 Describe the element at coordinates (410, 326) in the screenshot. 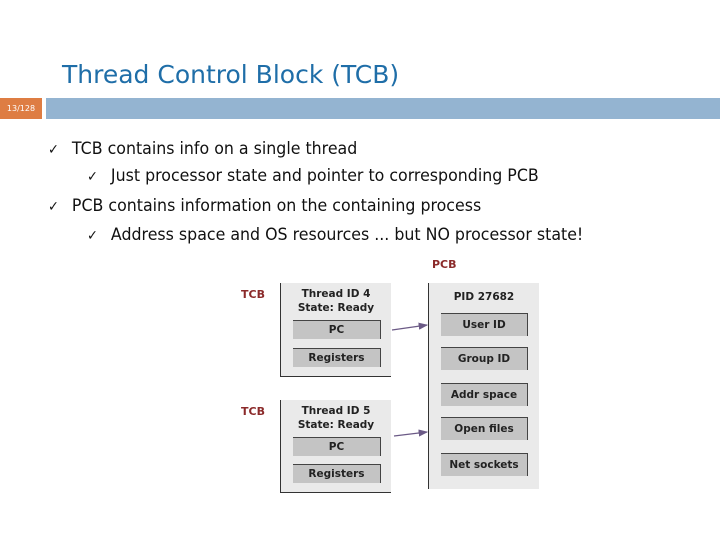

I see `tcb4-to-pcb-arrow` at that location.